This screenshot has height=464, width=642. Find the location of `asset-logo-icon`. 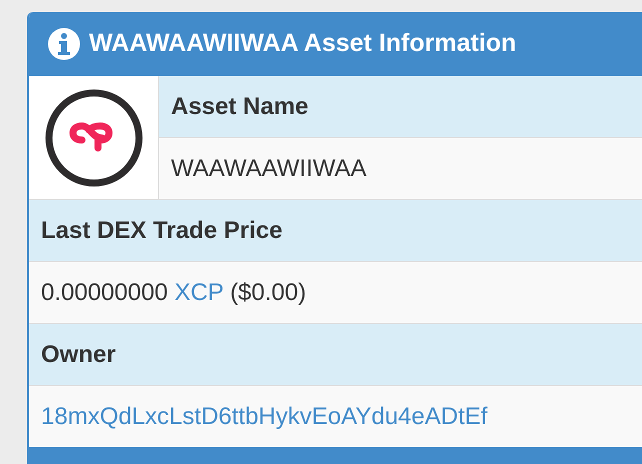

asset-logo-icon is located at coordinates (94, 138).